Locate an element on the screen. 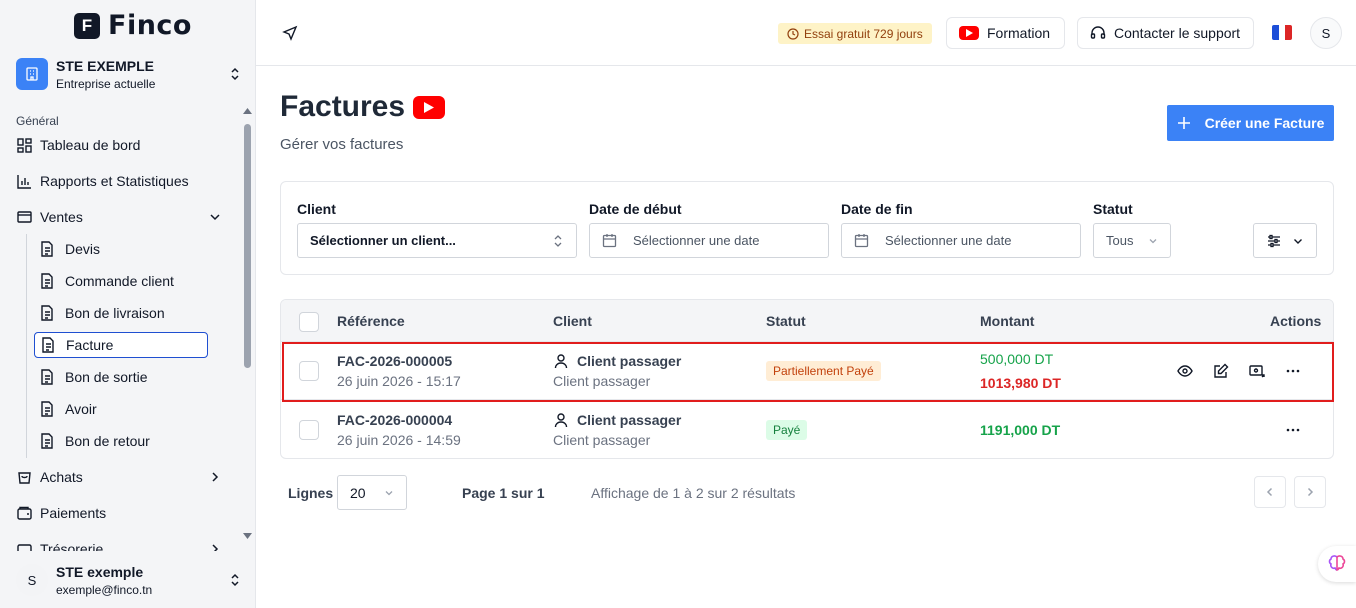 The height and width of the screenshot is (608, 1356). client-filter-label: Client is located at coordinates (316, 209).